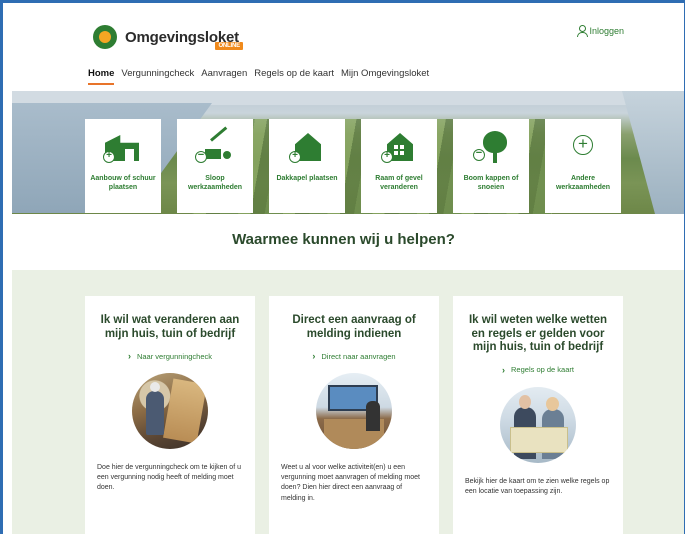 This screenshot has width=685, height=534. What do you see at coordinates (123, 166) in the screenshot?
I see `tile-aanbouw-schuur: + Aanbouw of schuur plaatsen` at bounding box center [123, 166].